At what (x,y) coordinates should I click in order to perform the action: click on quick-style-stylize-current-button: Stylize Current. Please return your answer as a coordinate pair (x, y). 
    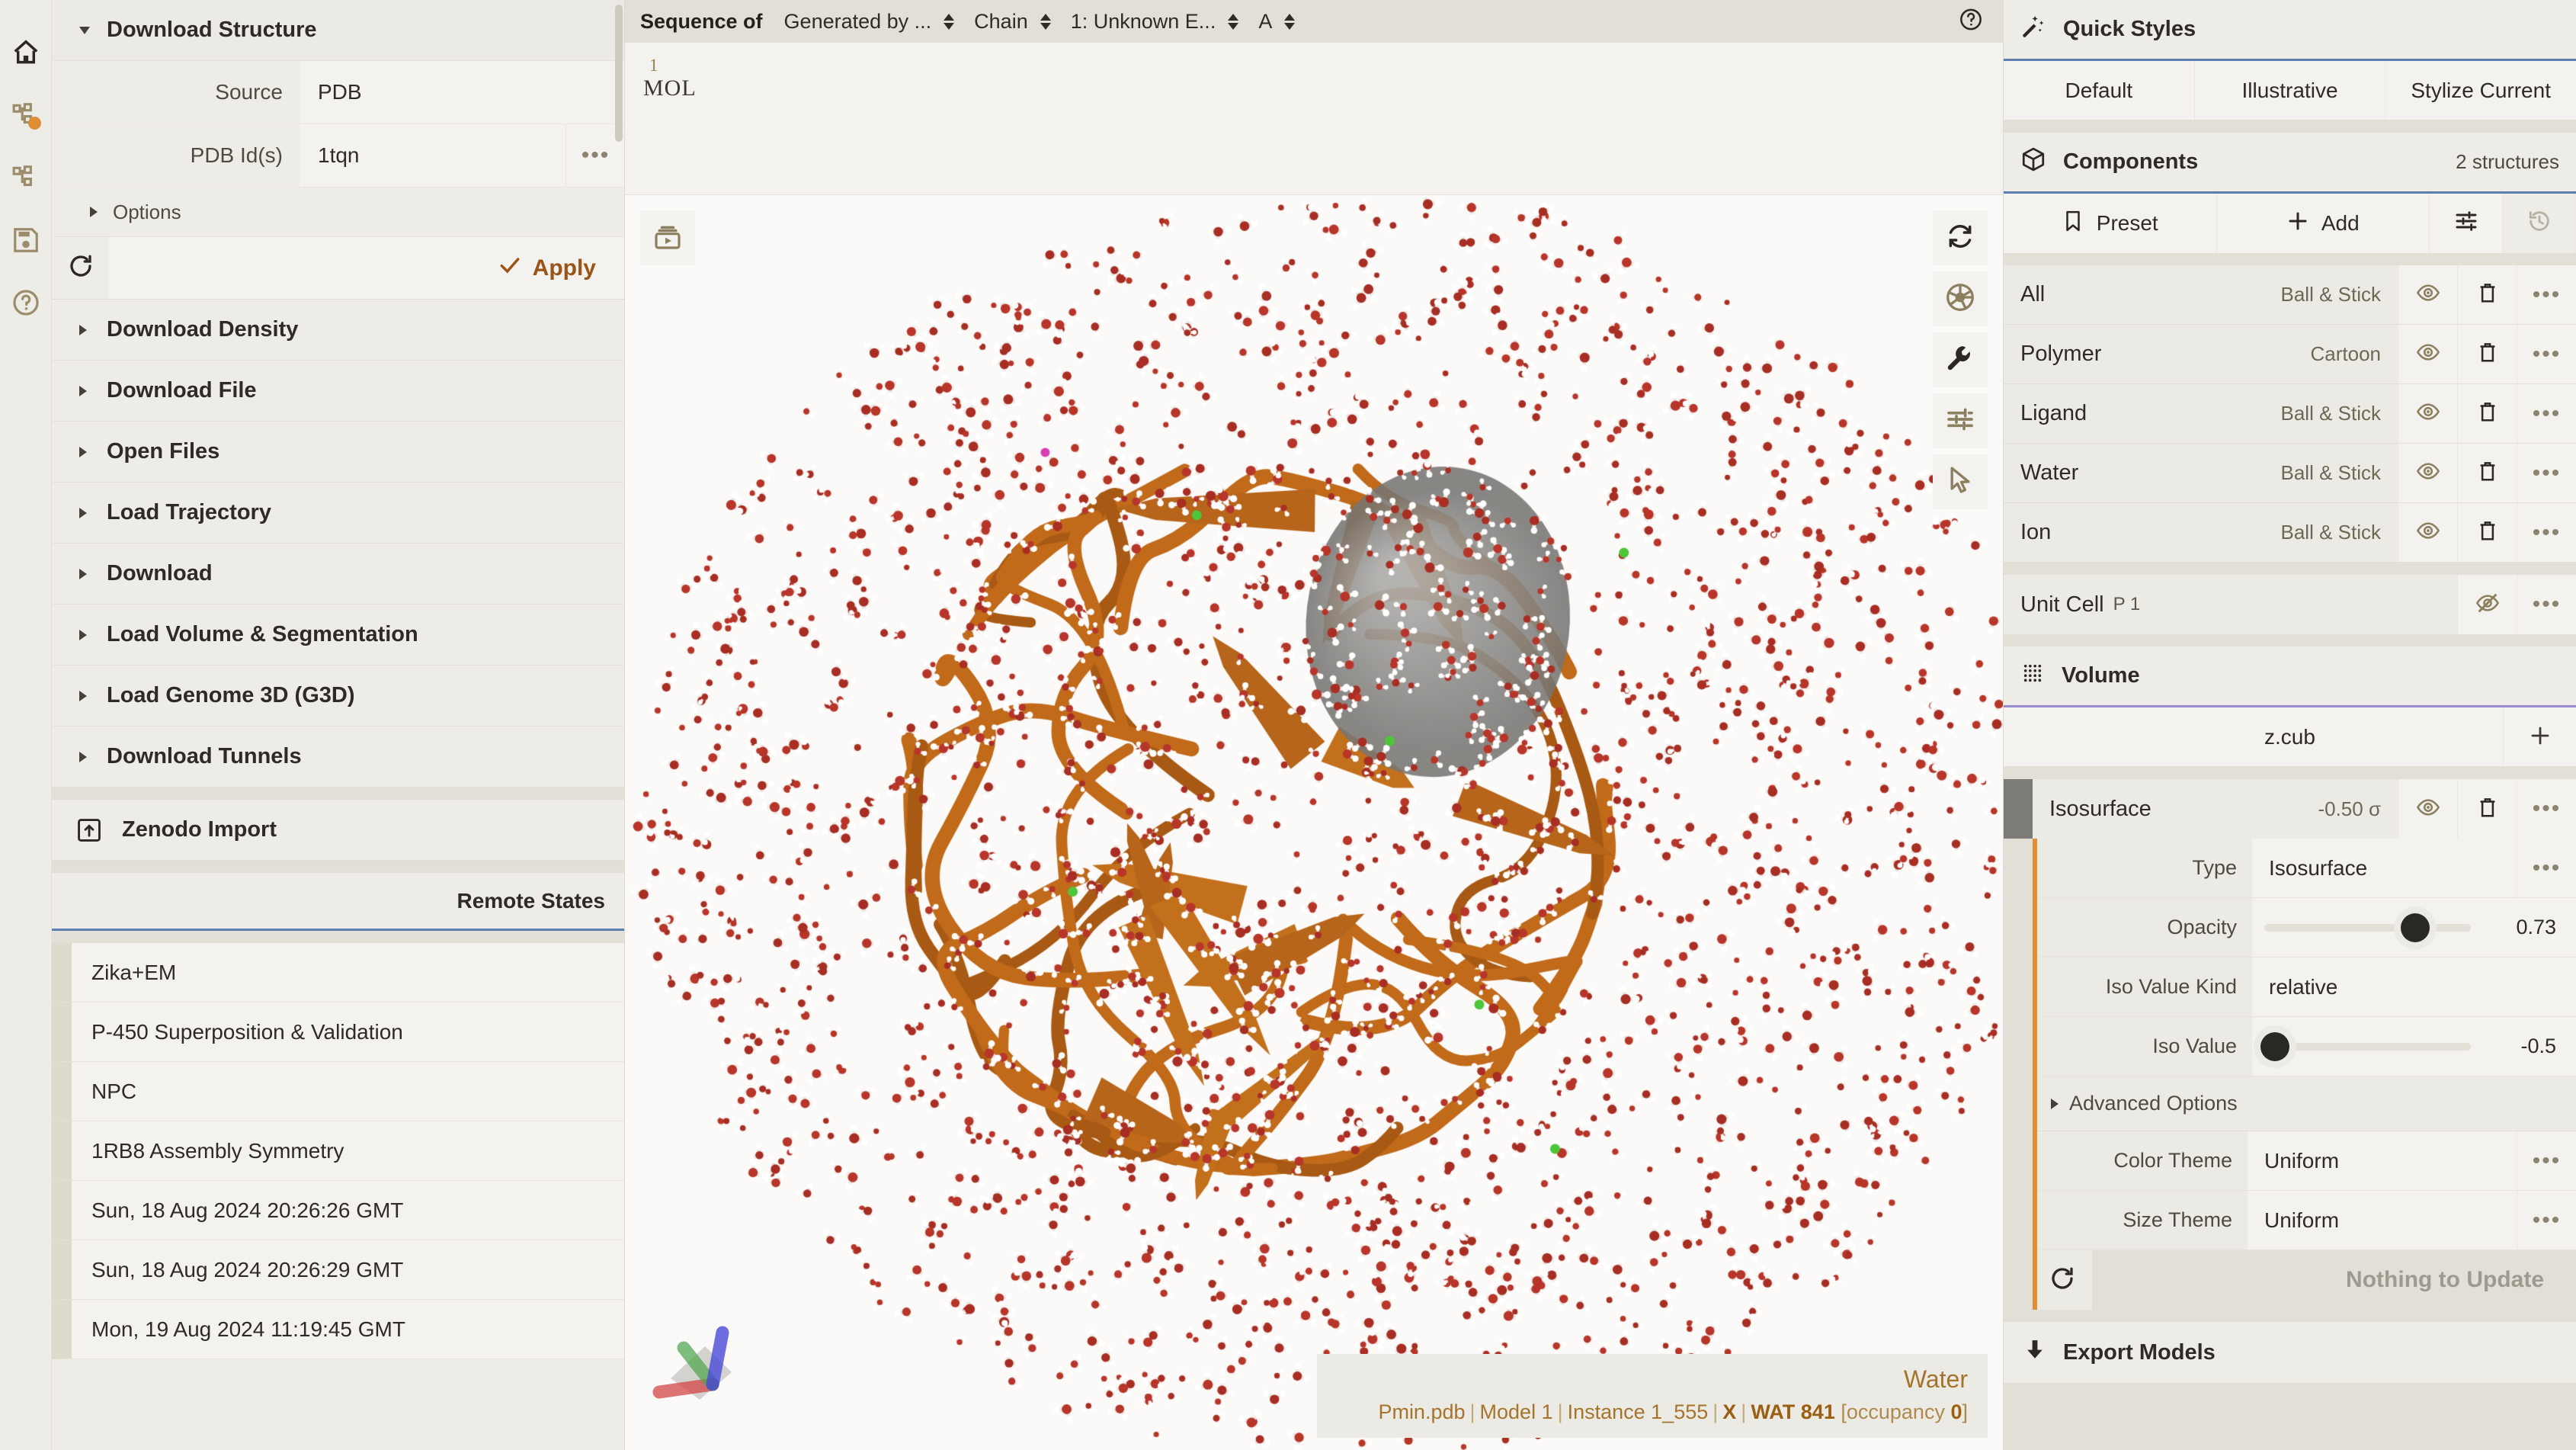
    Looking at the image, I should click on (2480, 90).